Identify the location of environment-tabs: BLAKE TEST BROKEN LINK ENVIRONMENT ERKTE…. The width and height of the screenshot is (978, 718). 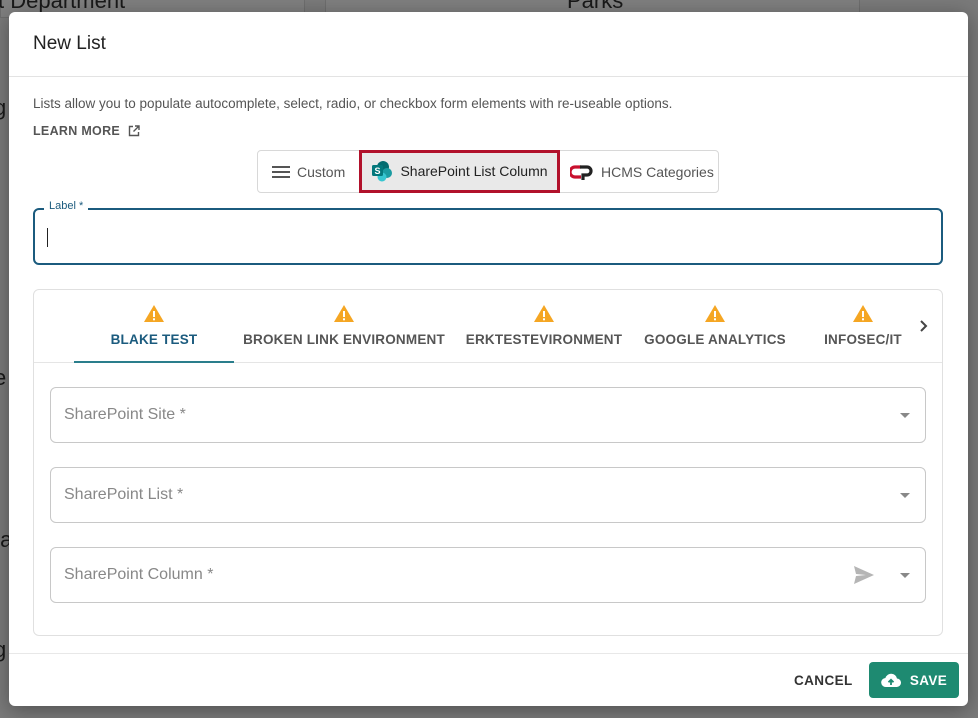
(488, 326).